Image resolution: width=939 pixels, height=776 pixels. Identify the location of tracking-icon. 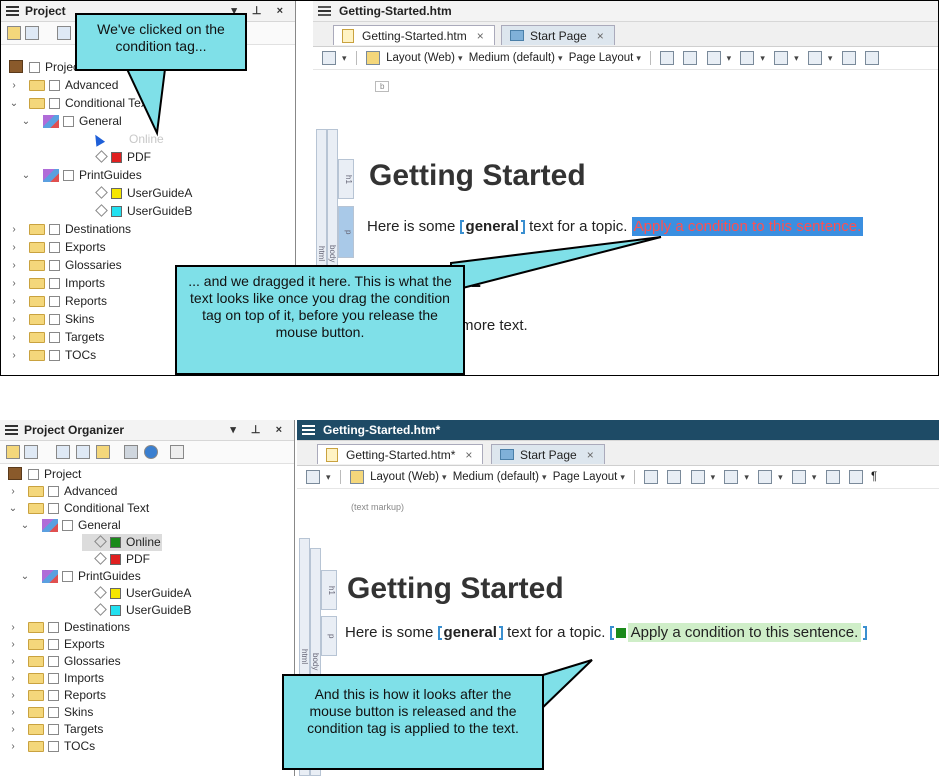
(747, 57).